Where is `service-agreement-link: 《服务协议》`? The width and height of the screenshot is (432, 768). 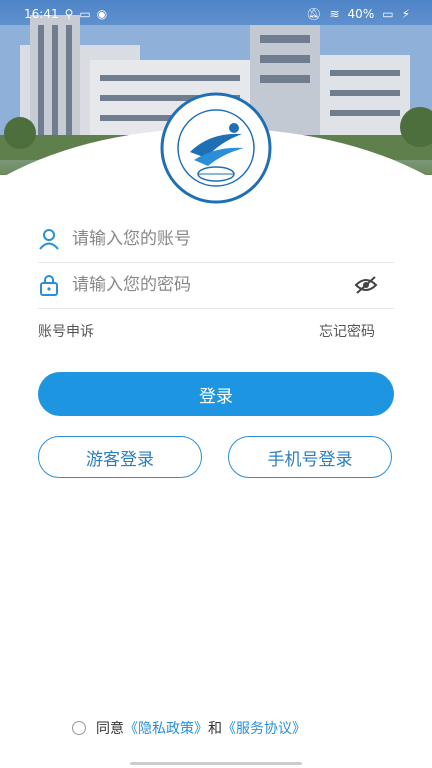
service-agreement-link: 《服务协议》 is located at coordinates (264, 728).